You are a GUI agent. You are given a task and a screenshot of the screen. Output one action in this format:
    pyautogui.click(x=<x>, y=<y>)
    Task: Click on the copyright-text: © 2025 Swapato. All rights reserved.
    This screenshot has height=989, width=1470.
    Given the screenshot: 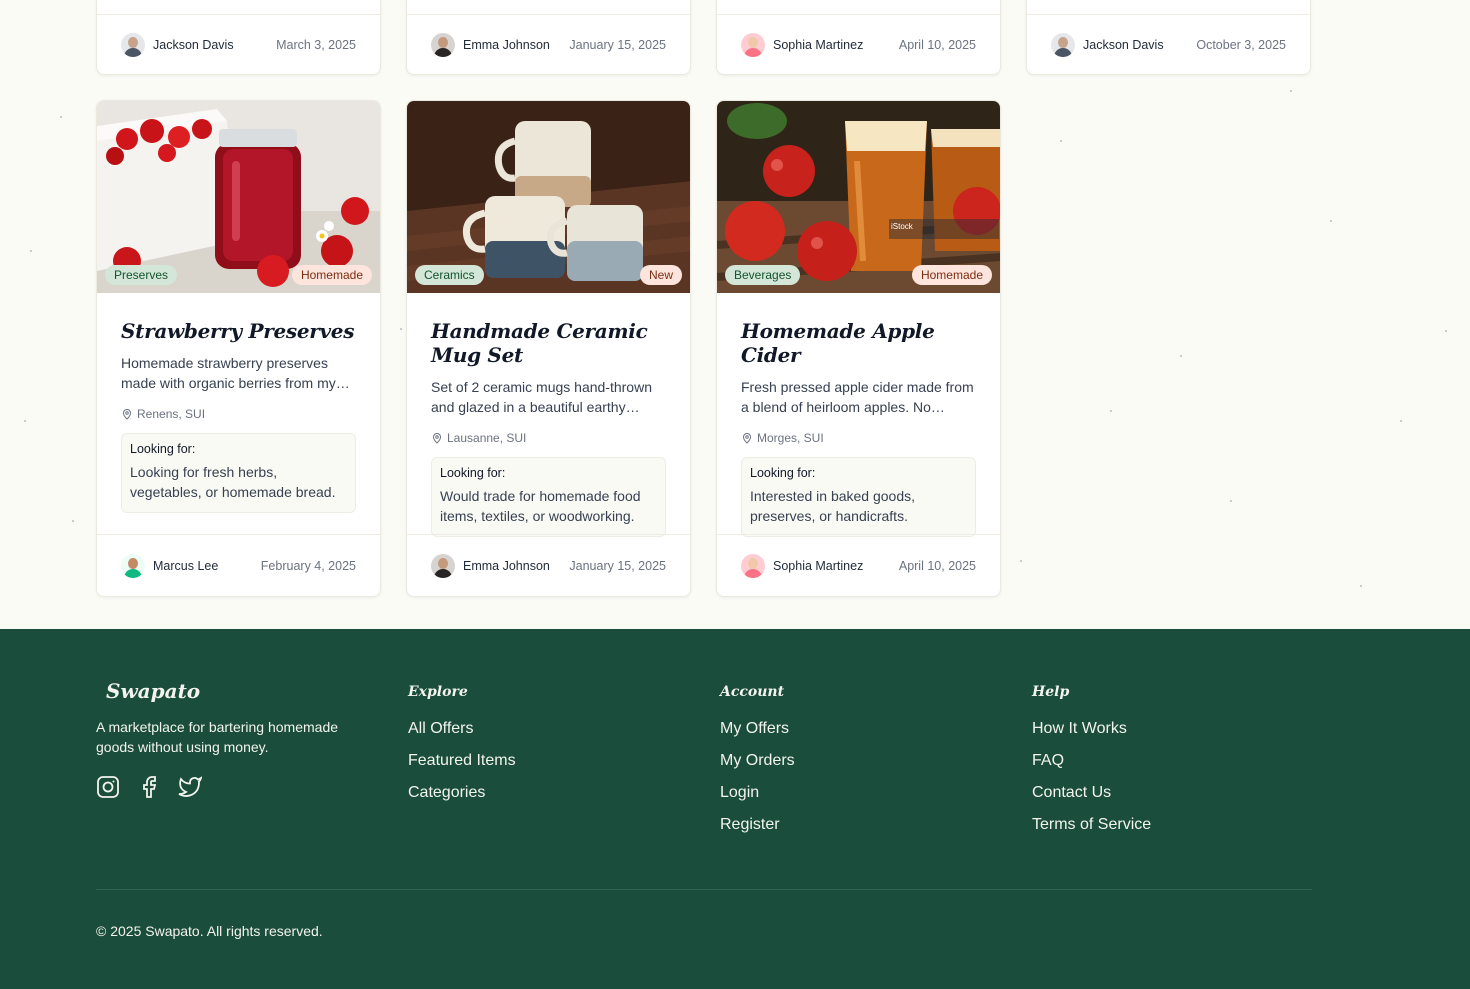 What is the action you would take?
    pyautogui.click(x=209, y=931)
    